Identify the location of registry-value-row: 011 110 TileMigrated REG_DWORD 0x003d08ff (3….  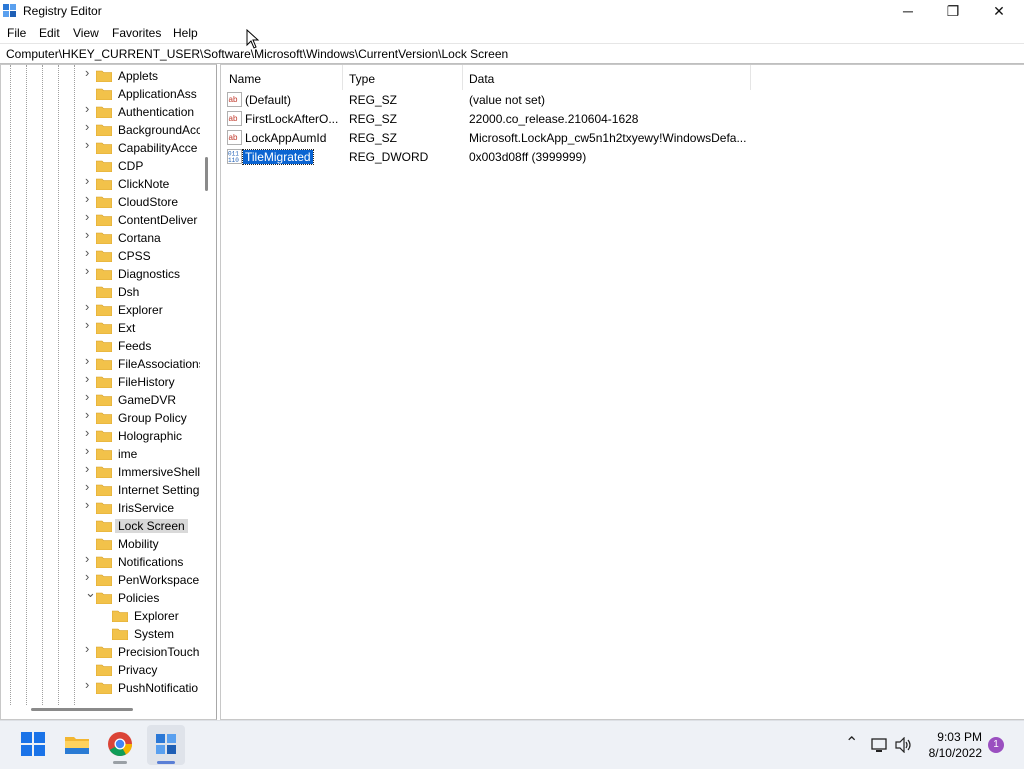
(621, 156).